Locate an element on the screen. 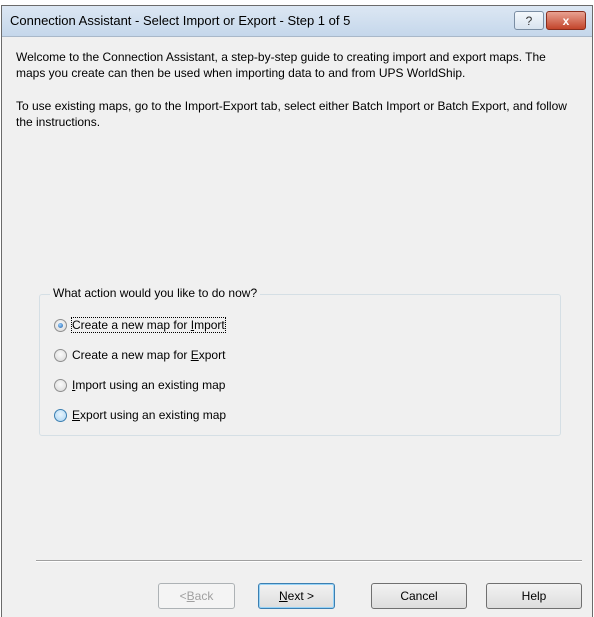 The width and height of the screenshot is (594, 617). back-button: < Back is located at coordinates (196, 596).